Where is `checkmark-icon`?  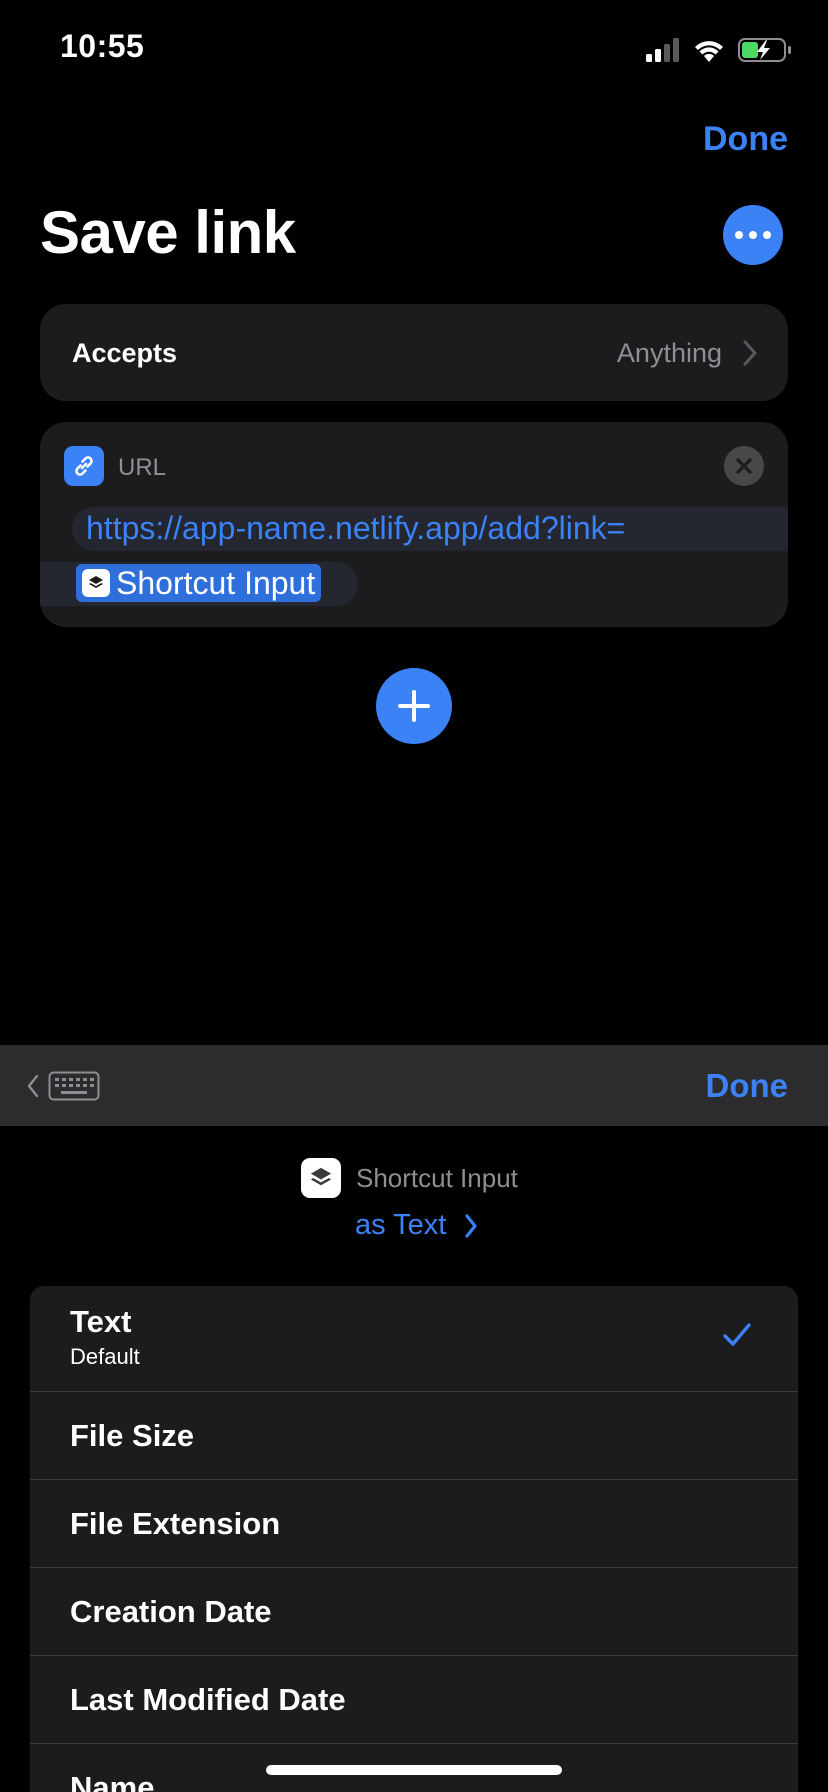 checkmark-icon is located at coordinates (737, 1334).